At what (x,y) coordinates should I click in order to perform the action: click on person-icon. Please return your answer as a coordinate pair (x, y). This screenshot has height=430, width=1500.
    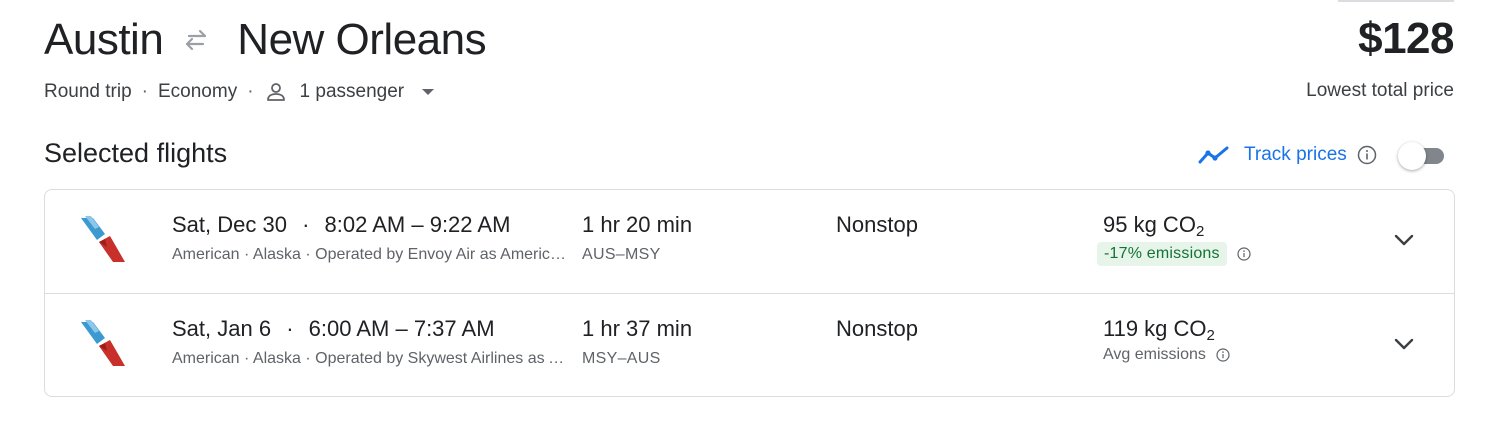
    Looking at the image, I should click on (276, 92).